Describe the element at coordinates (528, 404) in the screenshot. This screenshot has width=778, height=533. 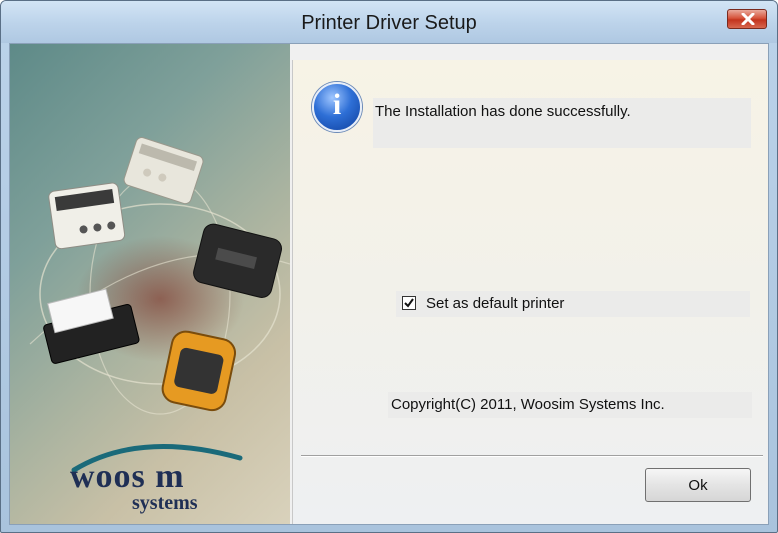
I see `copyright-text: Copyright(C) 2011, Woosim Systems Inc.` at that location.